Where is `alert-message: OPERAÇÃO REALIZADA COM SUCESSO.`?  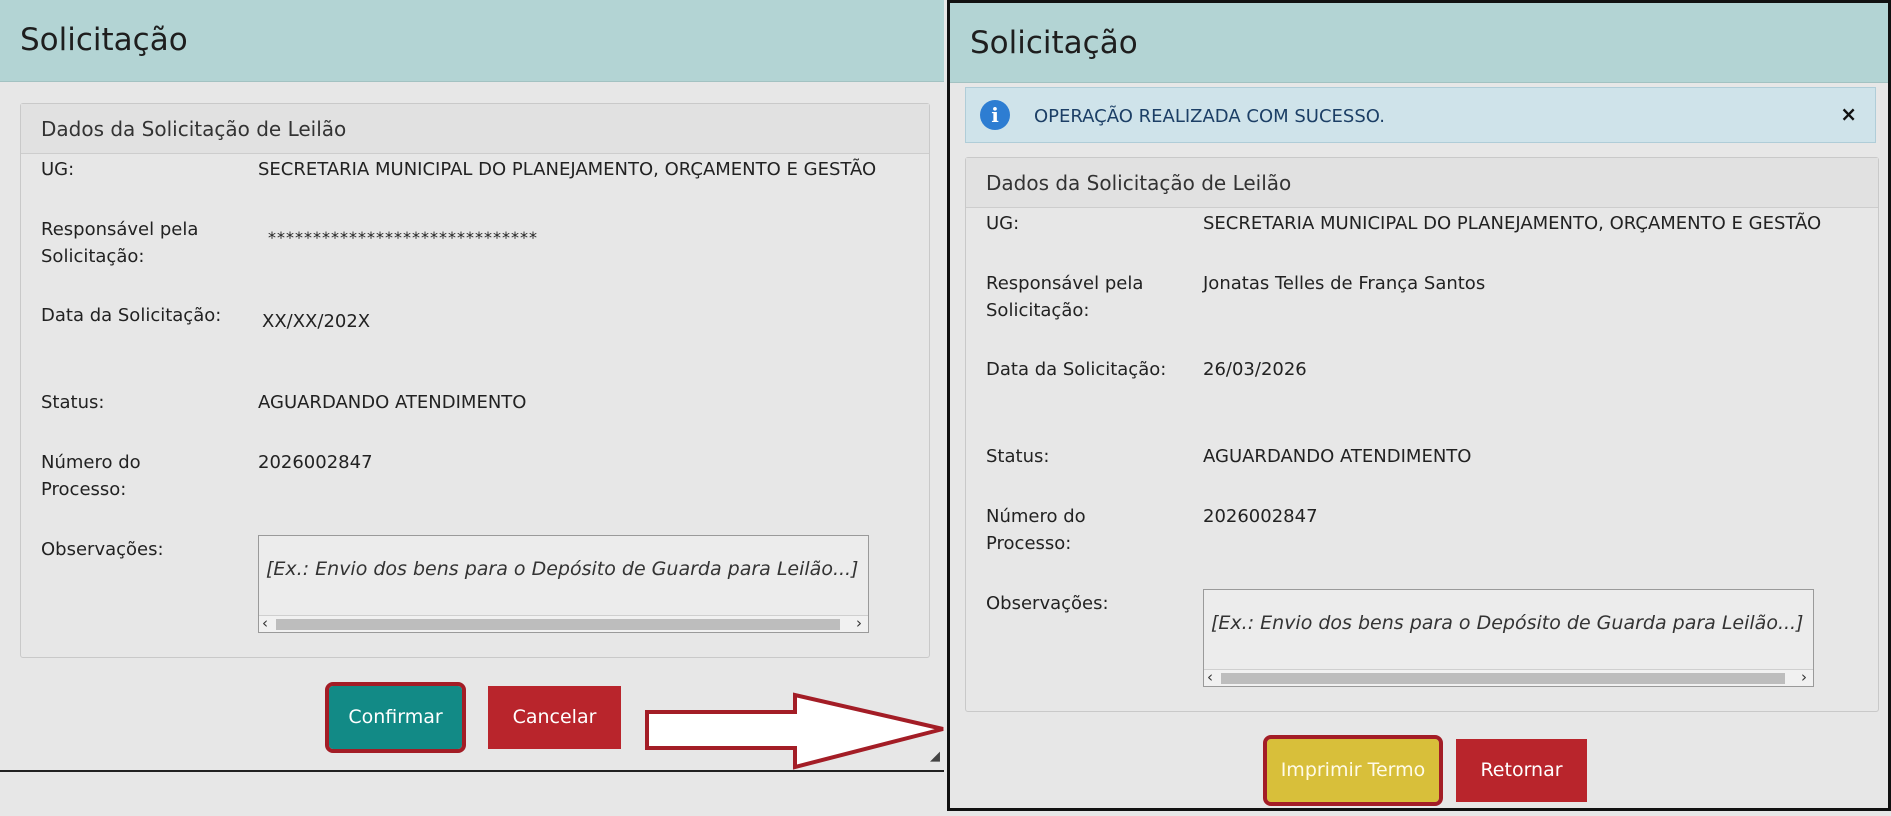 alert-message: OPERAÇÃO REALIZADA COM SUCESSO. is located at coordinates (1209, 116).